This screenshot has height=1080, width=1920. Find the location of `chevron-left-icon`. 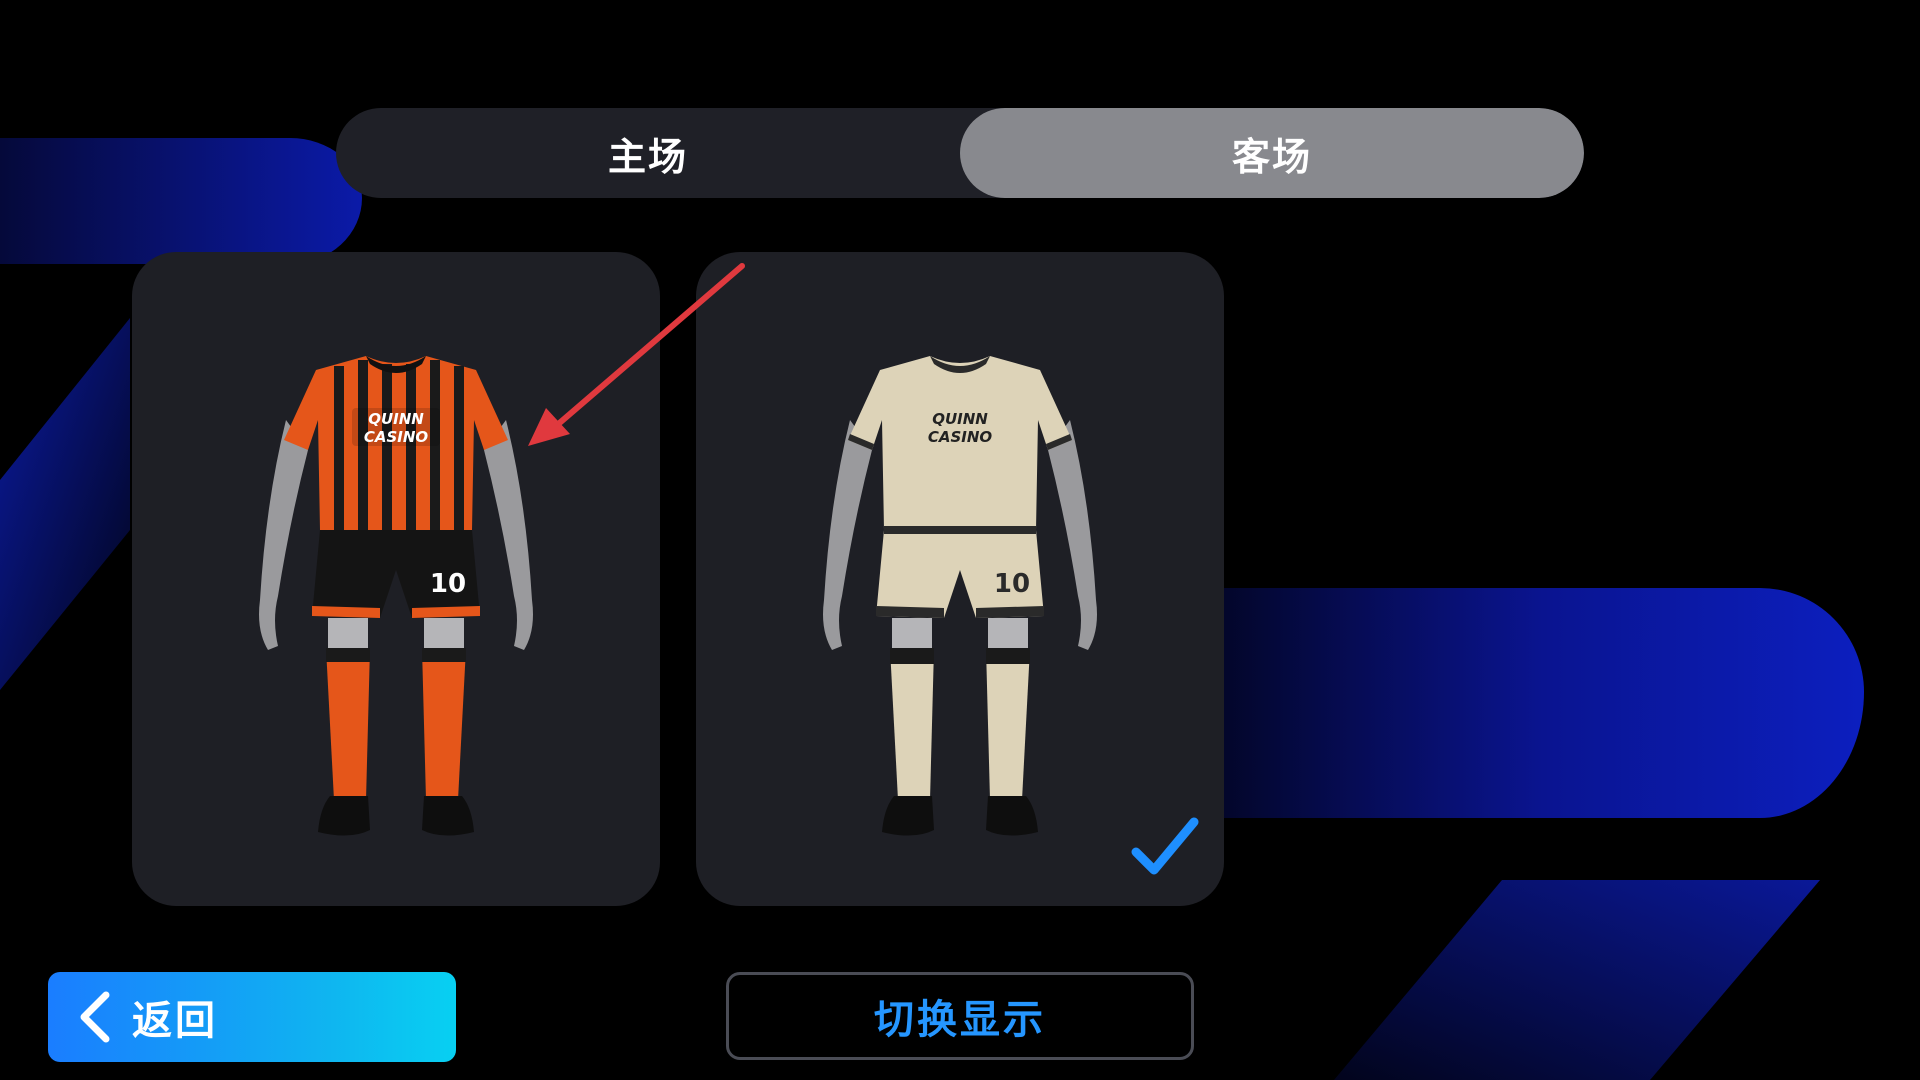

chevron-left-icon is located at coordinates (95, 1017).